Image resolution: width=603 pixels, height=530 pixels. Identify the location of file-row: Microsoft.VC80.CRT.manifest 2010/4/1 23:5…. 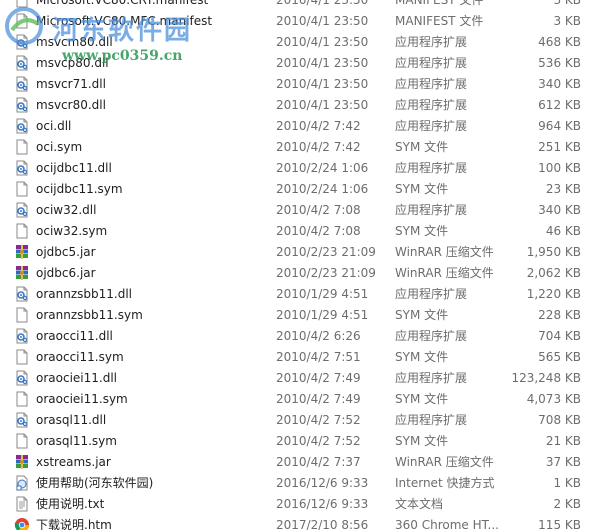
(301, 5).